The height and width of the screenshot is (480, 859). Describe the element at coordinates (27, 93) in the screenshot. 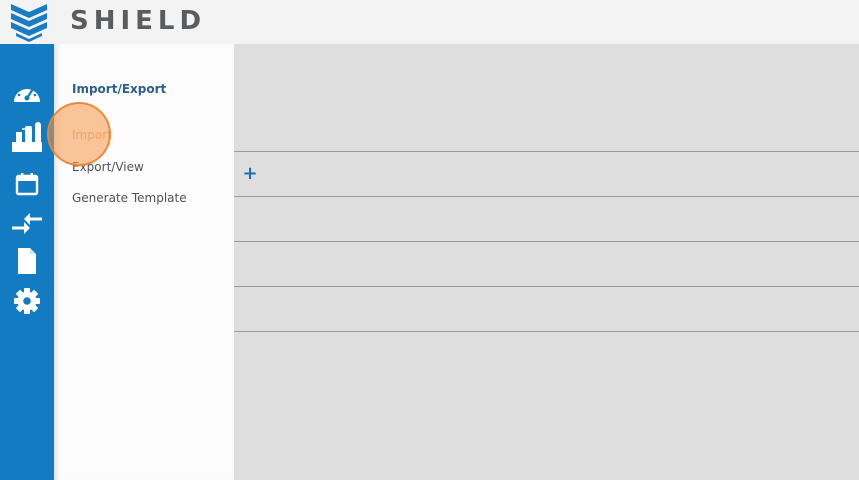

I see `dashboard-gauge-icon` at that location.